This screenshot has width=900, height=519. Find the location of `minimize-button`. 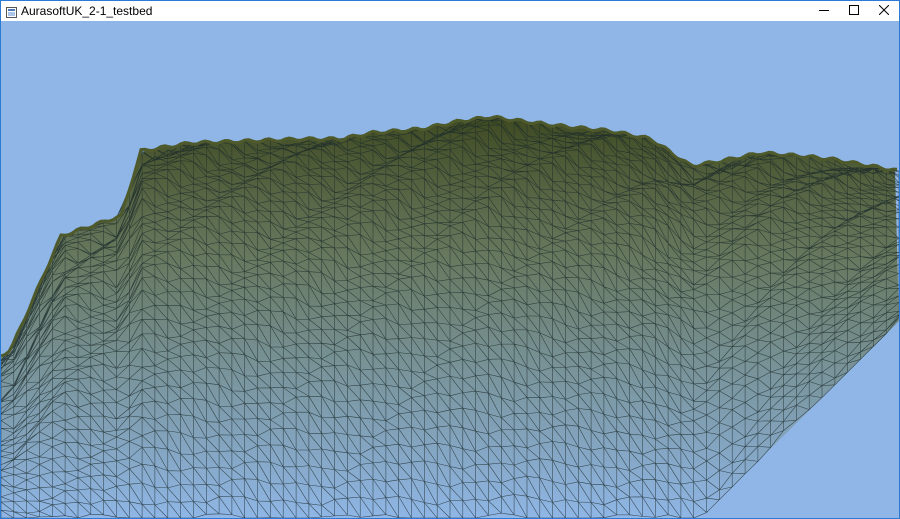

minimize-button is located at coordinates (824, 11).